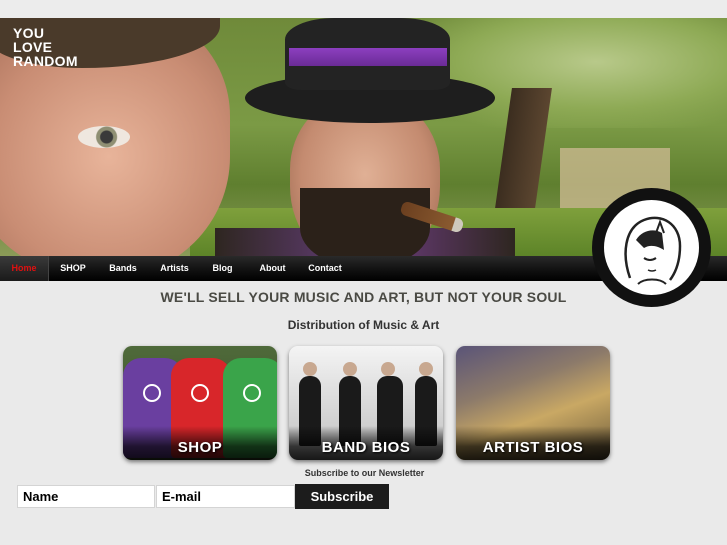  What do you see at coordinates (366, 403) in the screenshot?
I see `band-bios-tile: BAND BIOS` at bounding box center [366, 403].